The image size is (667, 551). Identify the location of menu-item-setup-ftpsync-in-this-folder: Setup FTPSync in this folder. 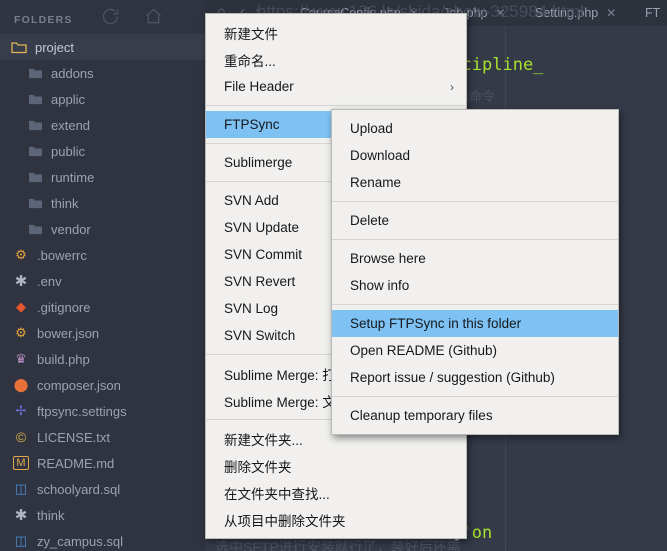
(475, 323).